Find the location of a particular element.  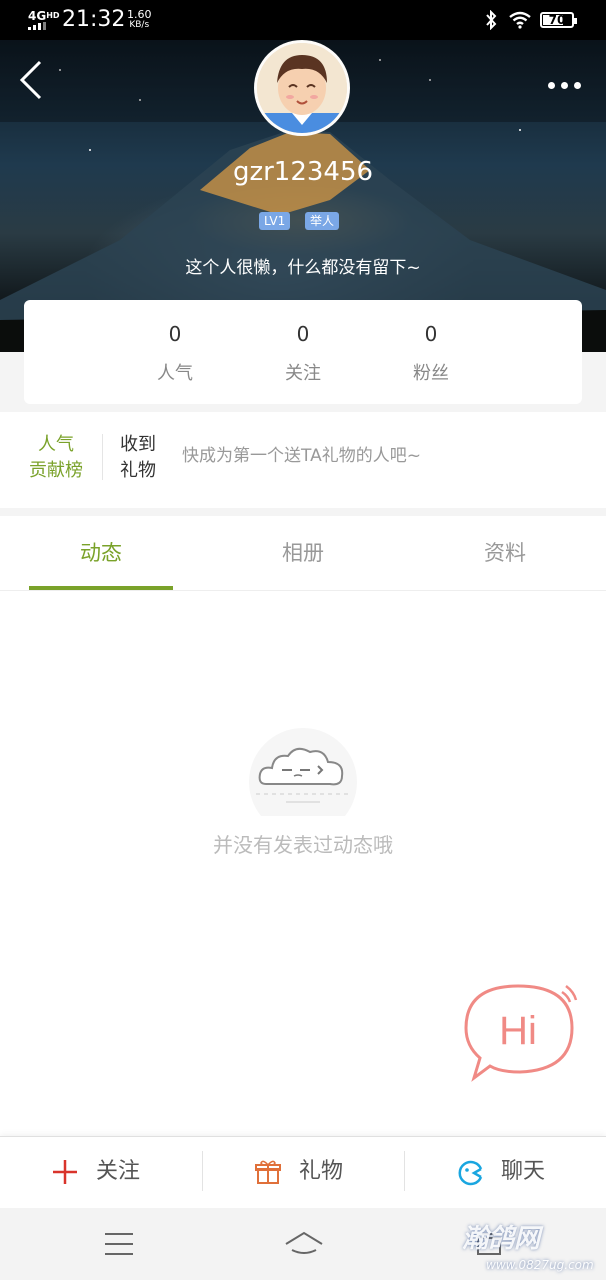

divider is located at coordinates (102, 457).